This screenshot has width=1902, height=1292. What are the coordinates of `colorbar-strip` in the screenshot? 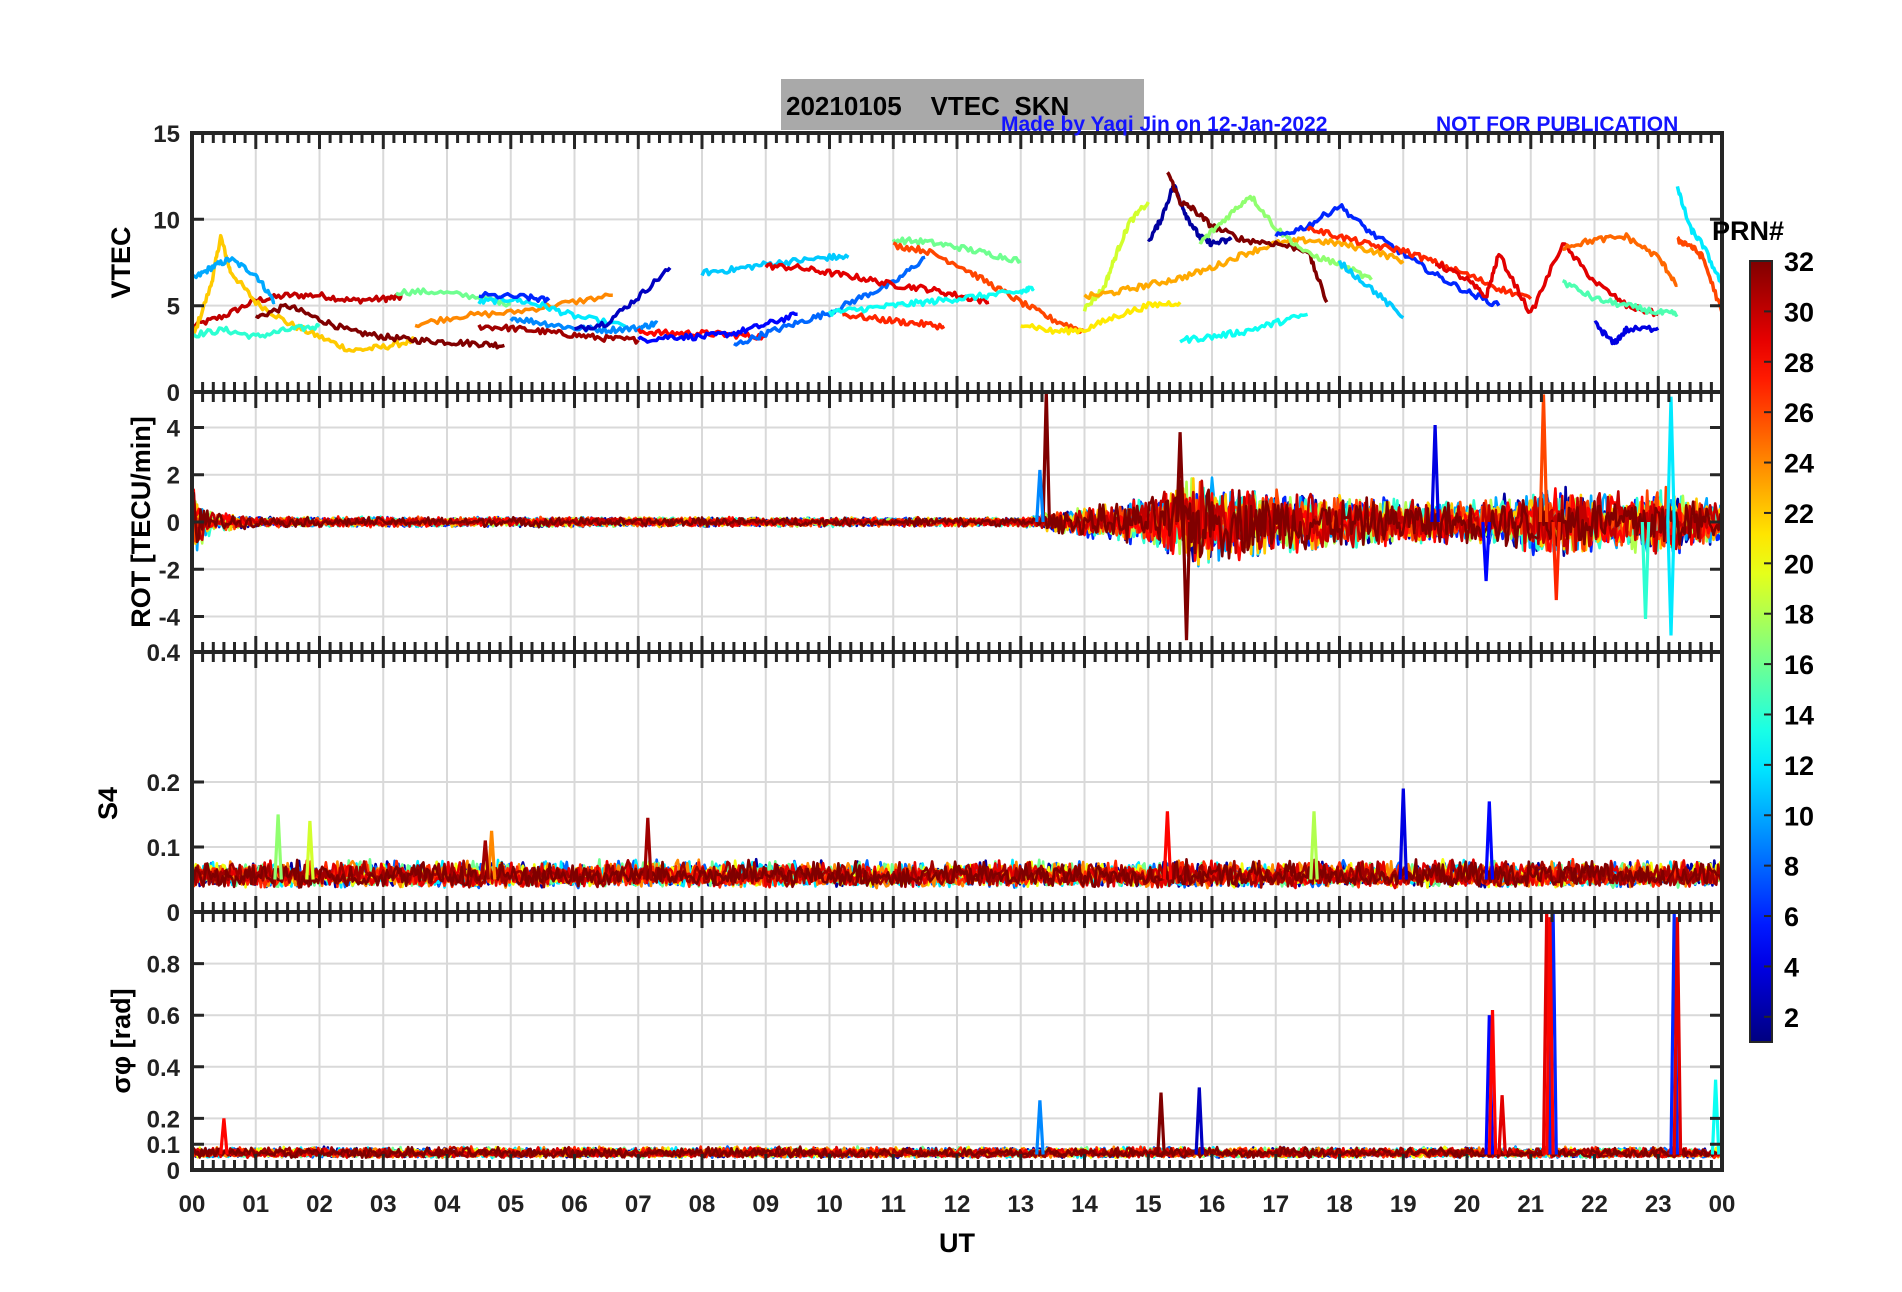 It's located at (1761, 651).